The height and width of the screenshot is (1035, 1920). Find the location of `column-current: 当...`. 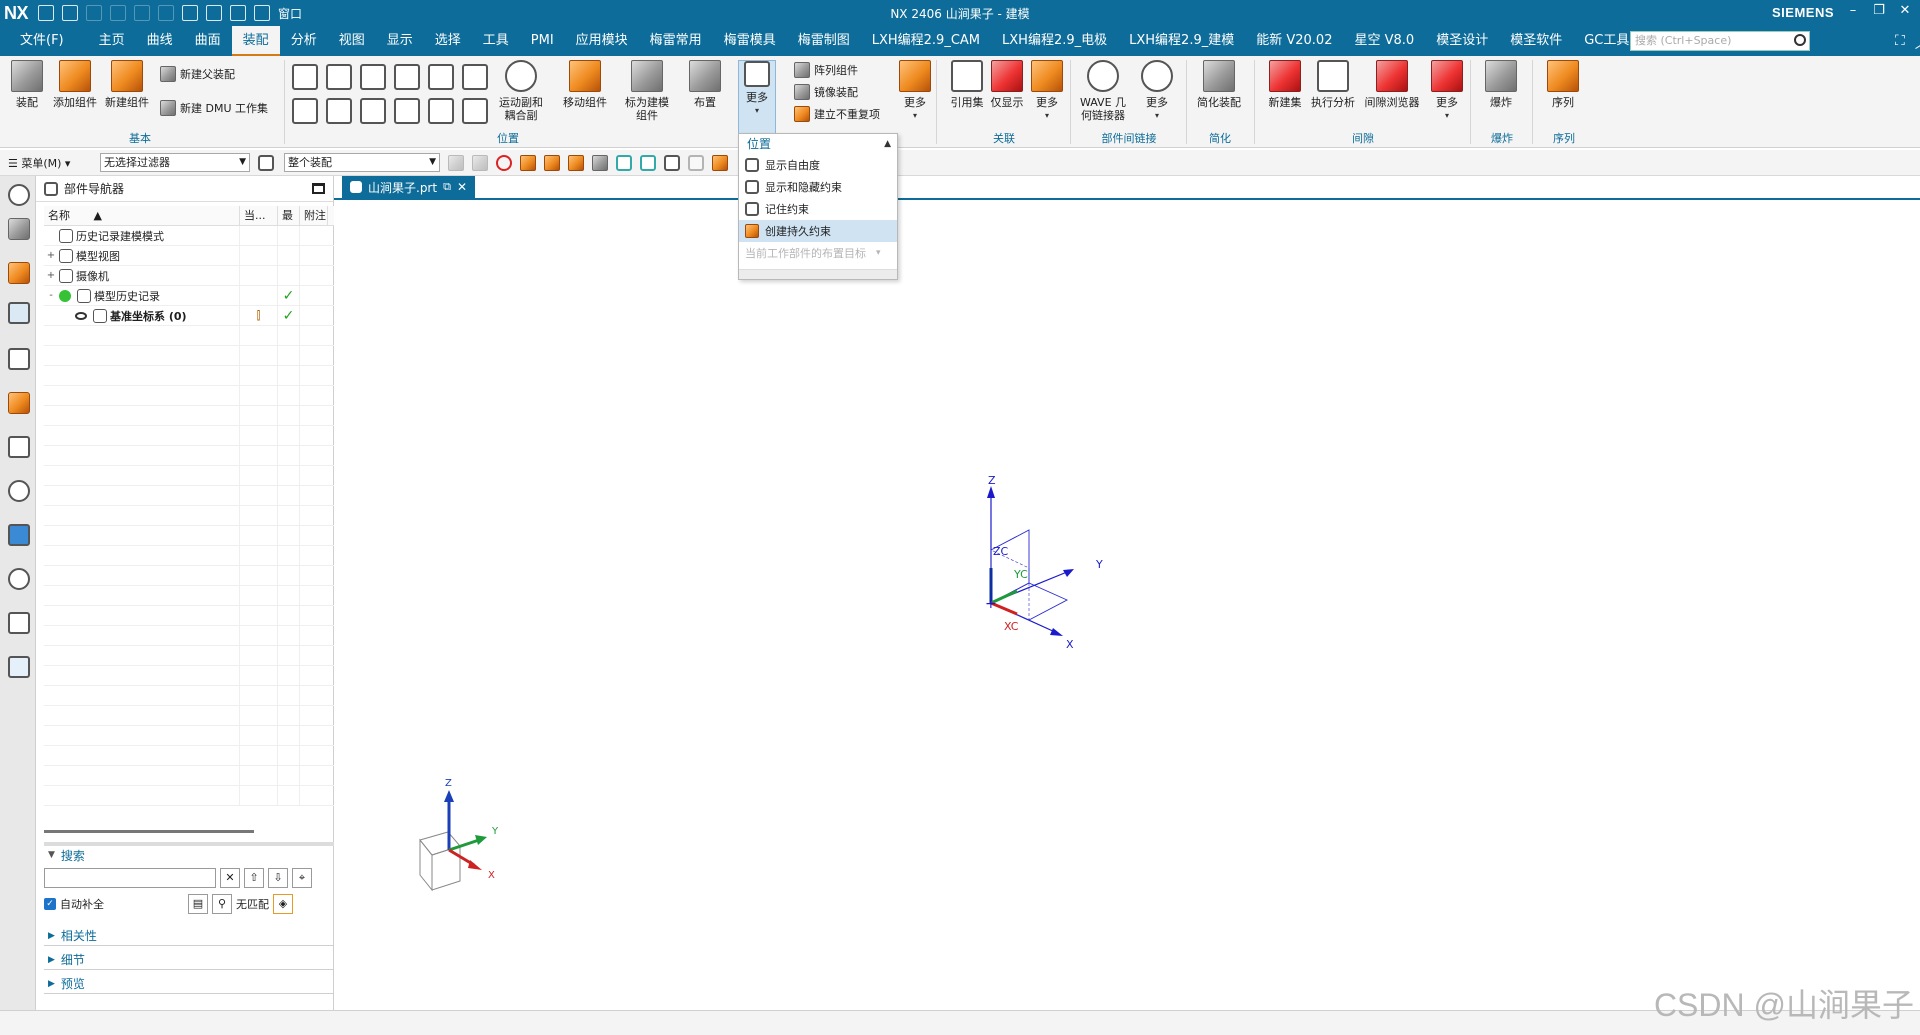

column-current: 当... is located at coordinates (259, 215).